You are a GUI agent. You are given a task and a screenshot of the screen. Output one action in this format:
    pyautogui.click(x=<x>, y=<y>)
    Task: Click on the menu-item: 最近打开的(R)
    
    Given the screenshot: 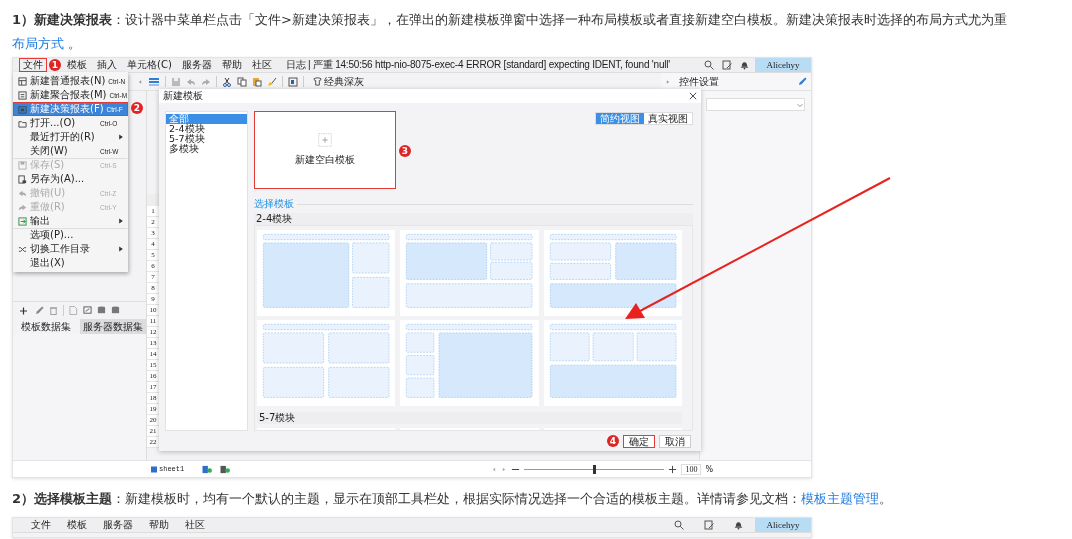 What is the action you would take?
    pyautogui.click(x=70, y=137)
    